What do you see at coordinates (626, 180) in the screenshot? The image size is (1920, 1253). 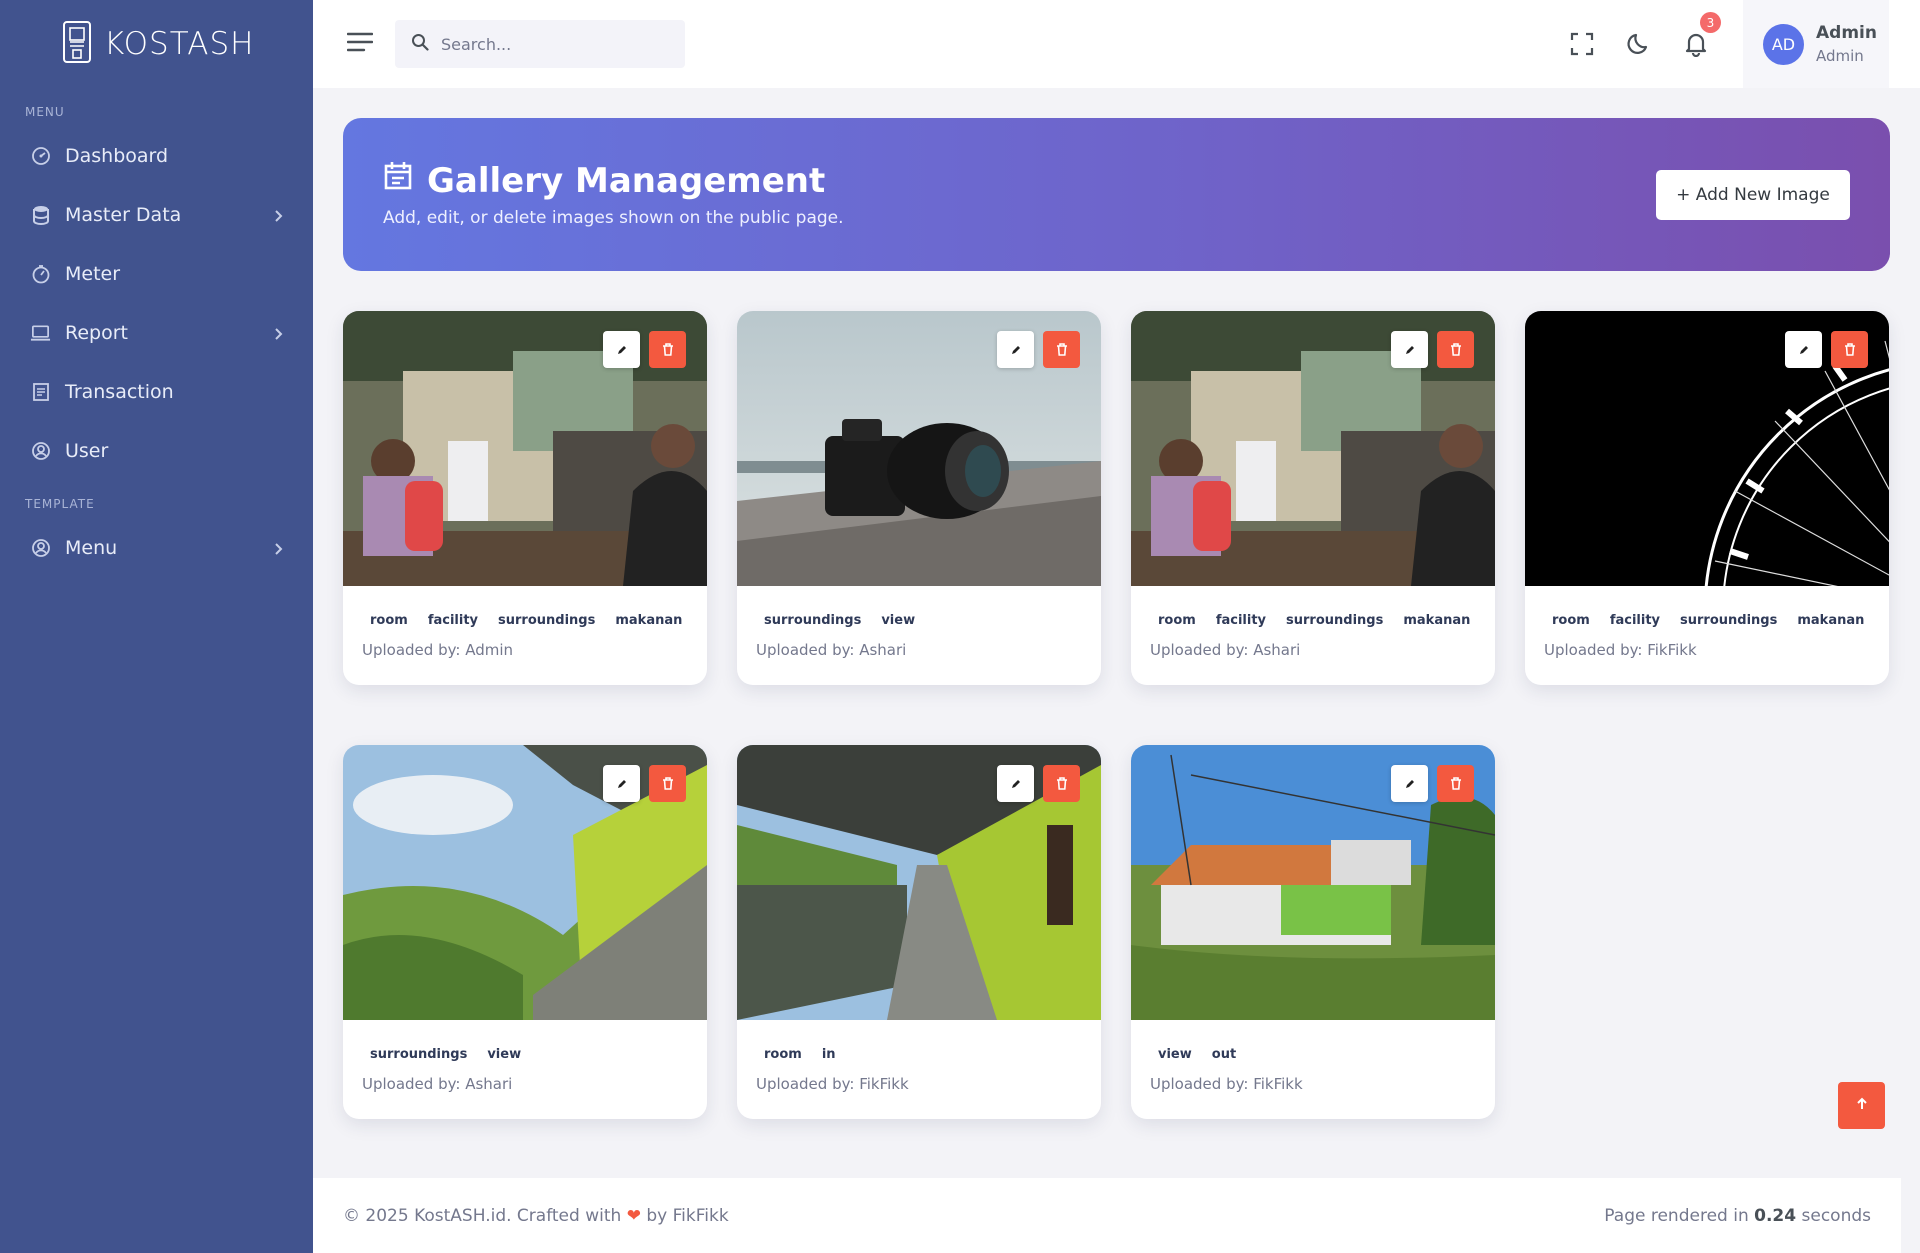 I see `page-title: Gallery Management` at bounding box center [626, 180].